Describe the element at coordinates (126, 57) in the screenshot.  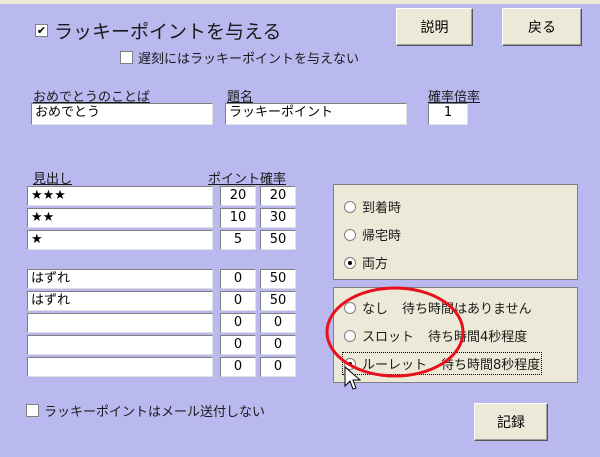
I see `late-checkbox` at that location.